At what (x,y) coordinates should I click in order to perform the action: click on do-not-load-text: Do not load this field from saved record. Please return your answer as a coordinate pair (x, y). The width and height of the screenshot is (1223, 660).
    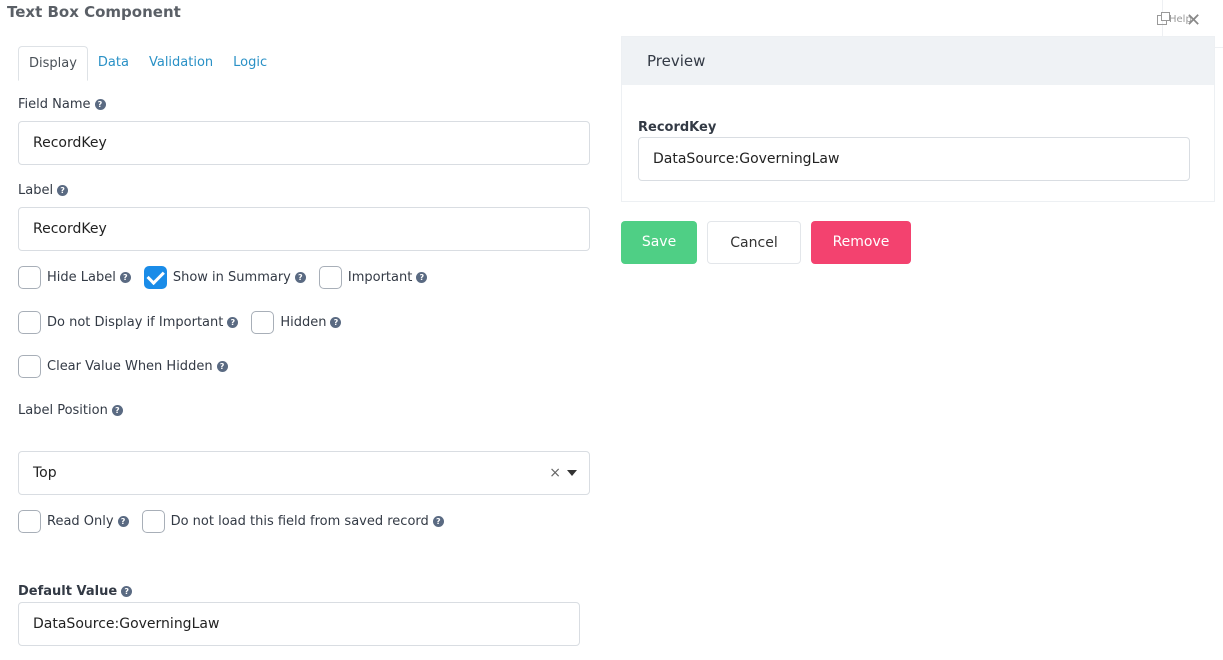
    Looking at the image, I should click on (299, 521).